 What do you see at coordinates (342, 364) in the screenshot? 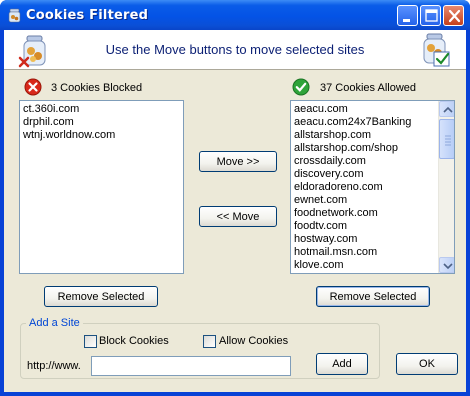
I see `add-button: Add` at bounding box center [342, 364].